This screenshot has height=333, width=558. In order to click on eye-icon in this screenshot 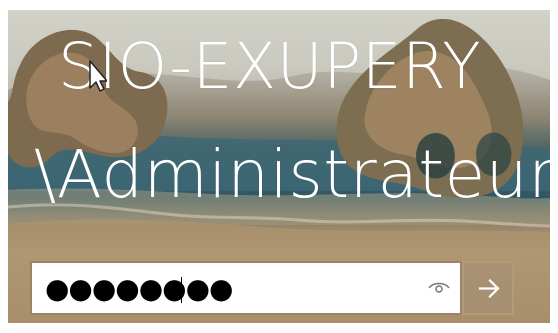, I will do `click(439, 288)`.